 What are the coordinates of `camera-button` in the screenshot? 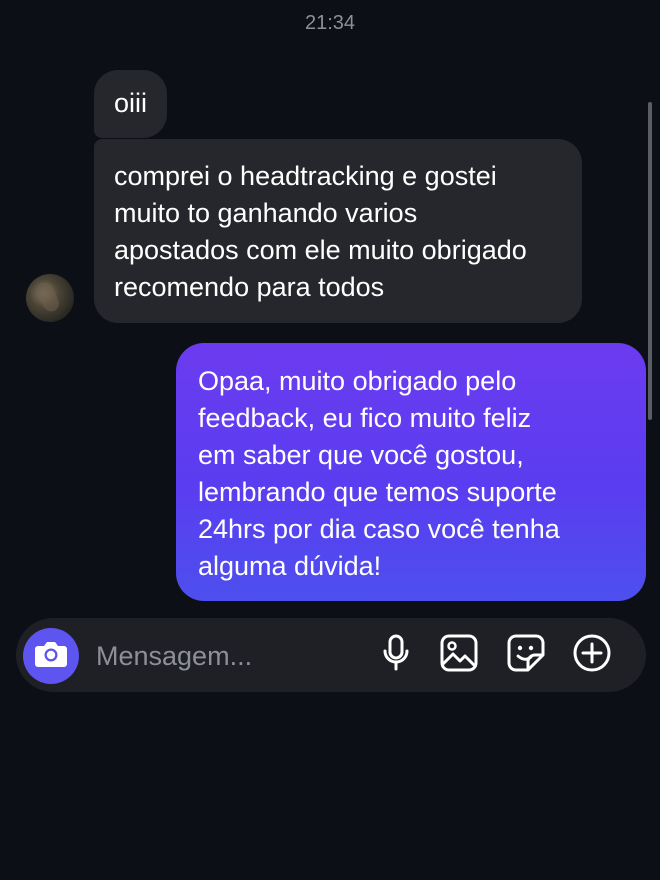 It's located at (51, 656).